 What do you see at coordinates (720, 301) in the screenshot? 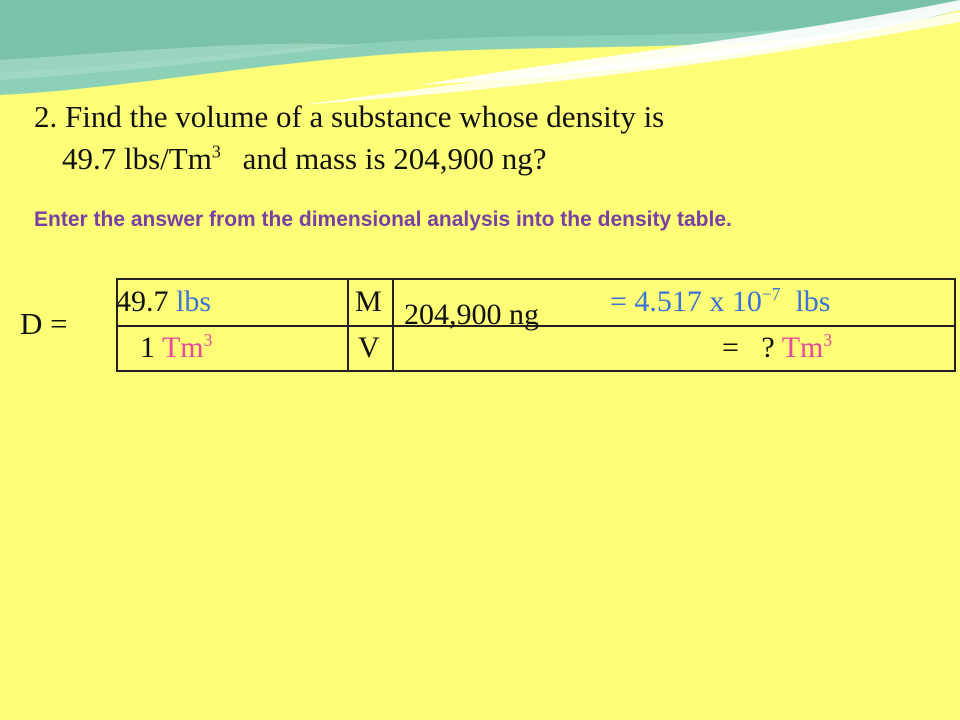
I see `mass-converted-value: = 4.517 x 10−7 lbs` at bounding box center [720, 301].